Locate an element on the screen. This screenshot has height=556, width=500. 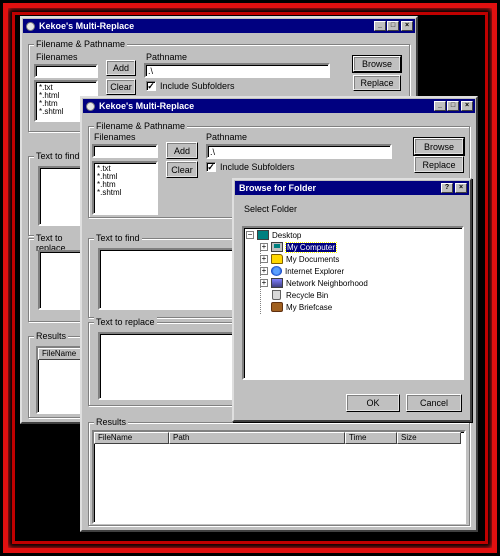
internet-explorer-icon is located at coordinates (276, 271).